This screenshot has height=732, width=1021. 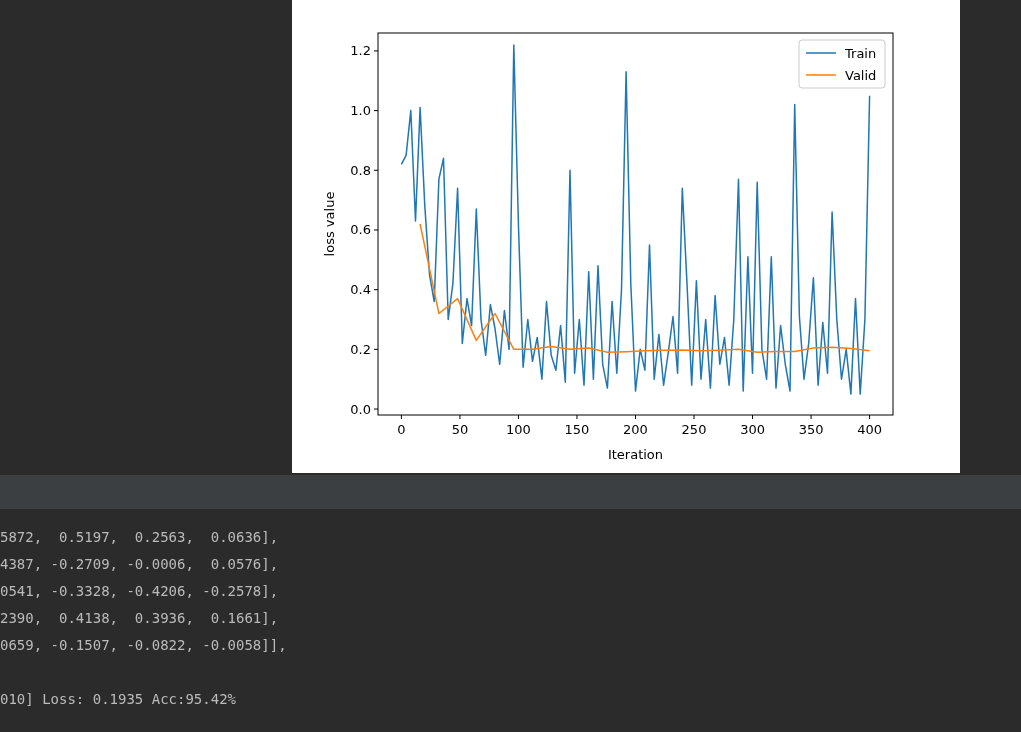 I want to click on y-tick-label: 0.4, so click(x=360, y=290).